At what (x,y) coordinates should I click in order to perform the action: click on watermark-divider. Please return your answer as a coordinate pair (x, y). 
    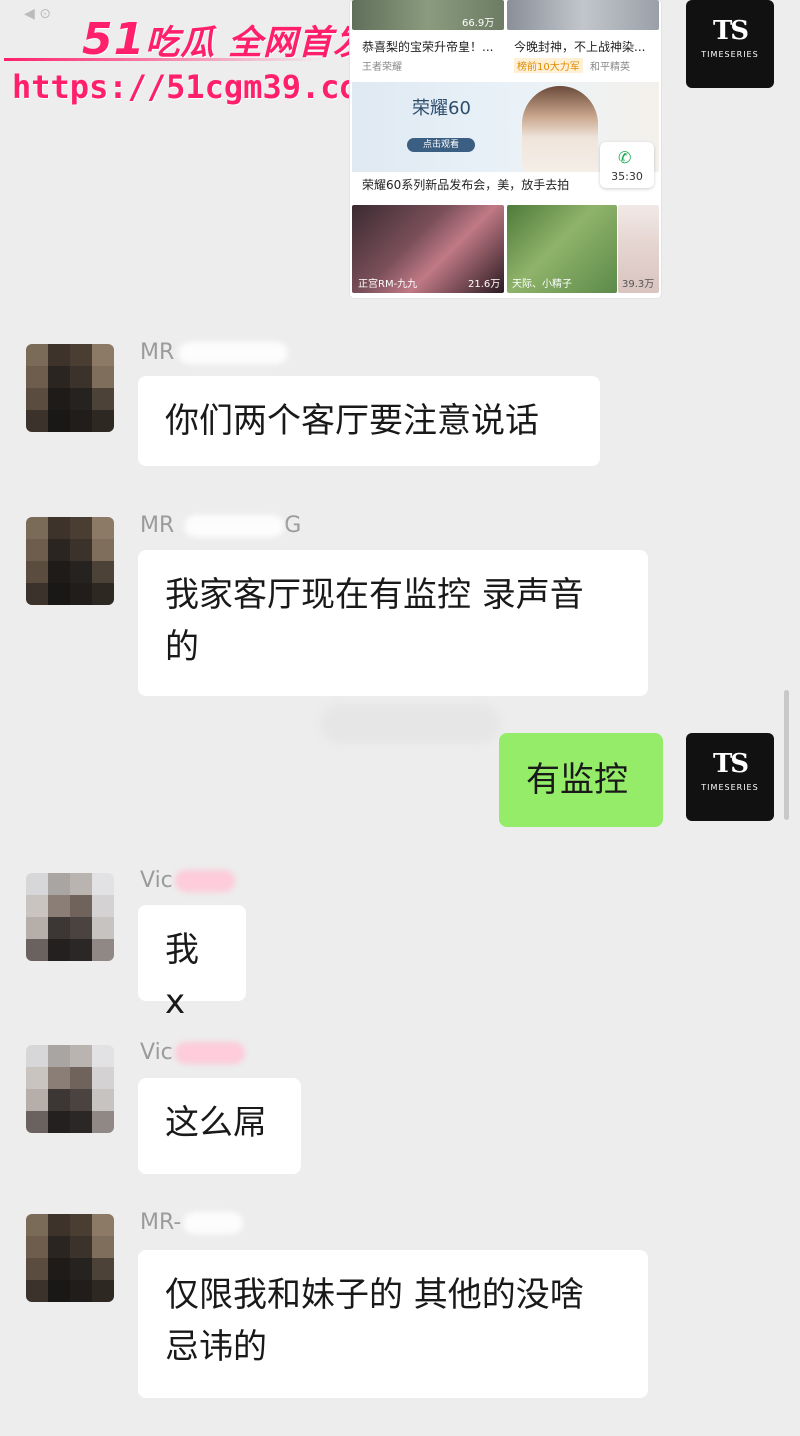
    Looking at the image, I should click on (164, 59).